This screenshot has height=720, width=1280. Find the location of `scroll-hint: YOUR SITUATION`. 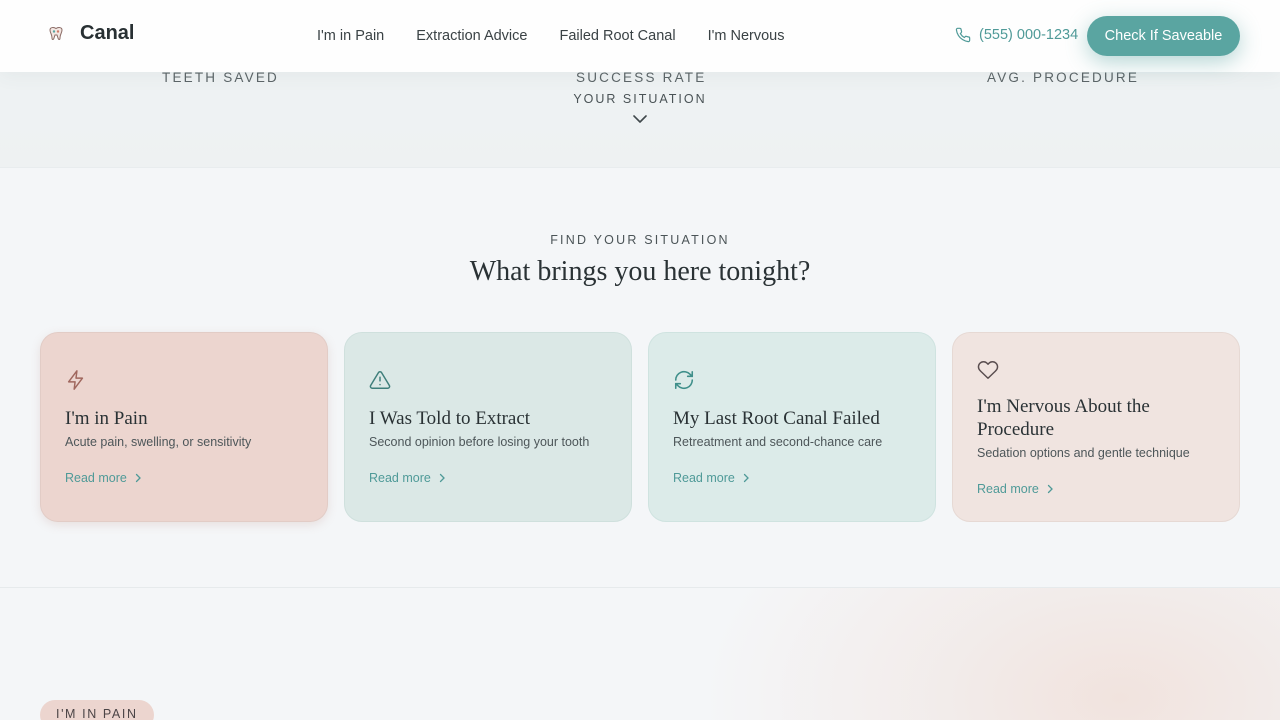

scroll-hint: YOUR SITUATION is located at coordinates (640, 110).